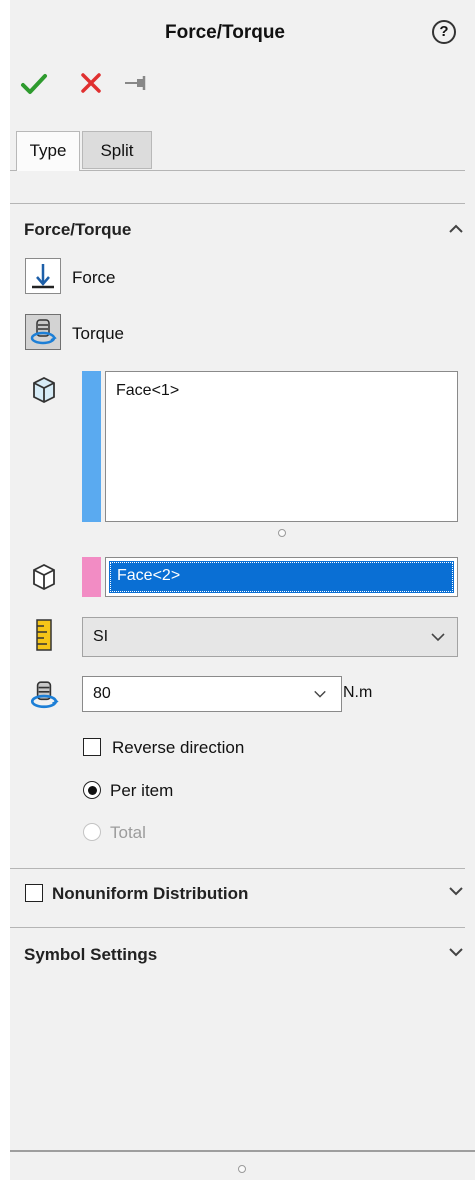  What do you see at coordinates (44, 695) in the screenshot?
I see `torque-value-icon` at bounding box center [44, 695].